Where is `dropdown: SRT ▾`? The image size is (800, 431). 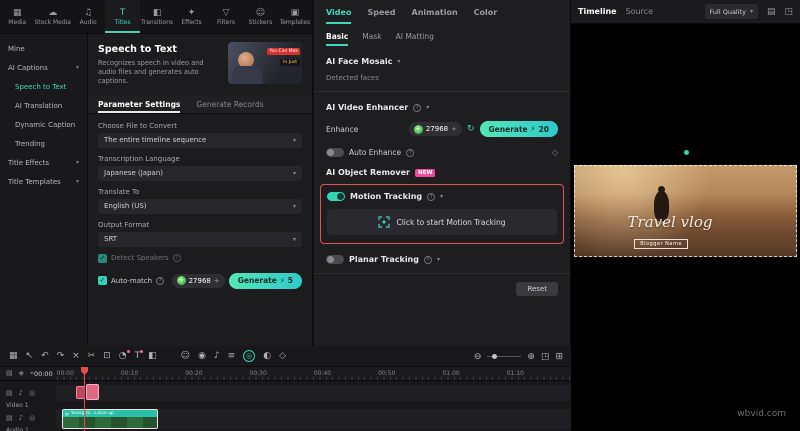
dropdown: SRT ▾ is located at coordinates (200, 239).